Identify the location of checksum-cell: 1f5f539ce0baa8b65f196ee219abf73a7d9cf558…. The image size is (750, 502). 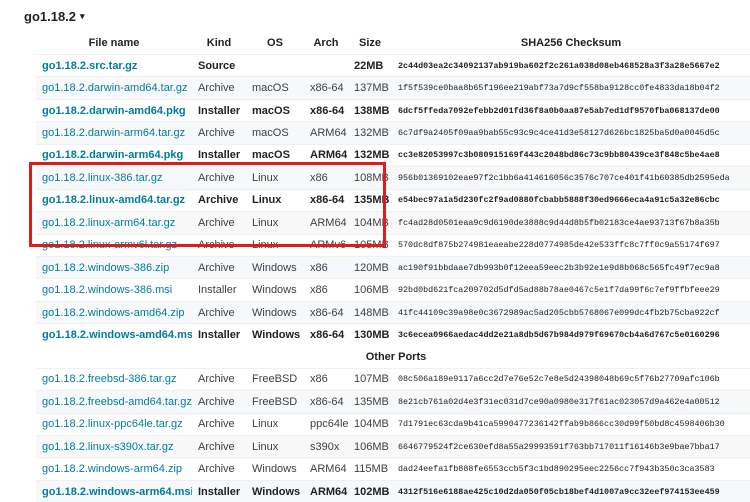
(571, 88).